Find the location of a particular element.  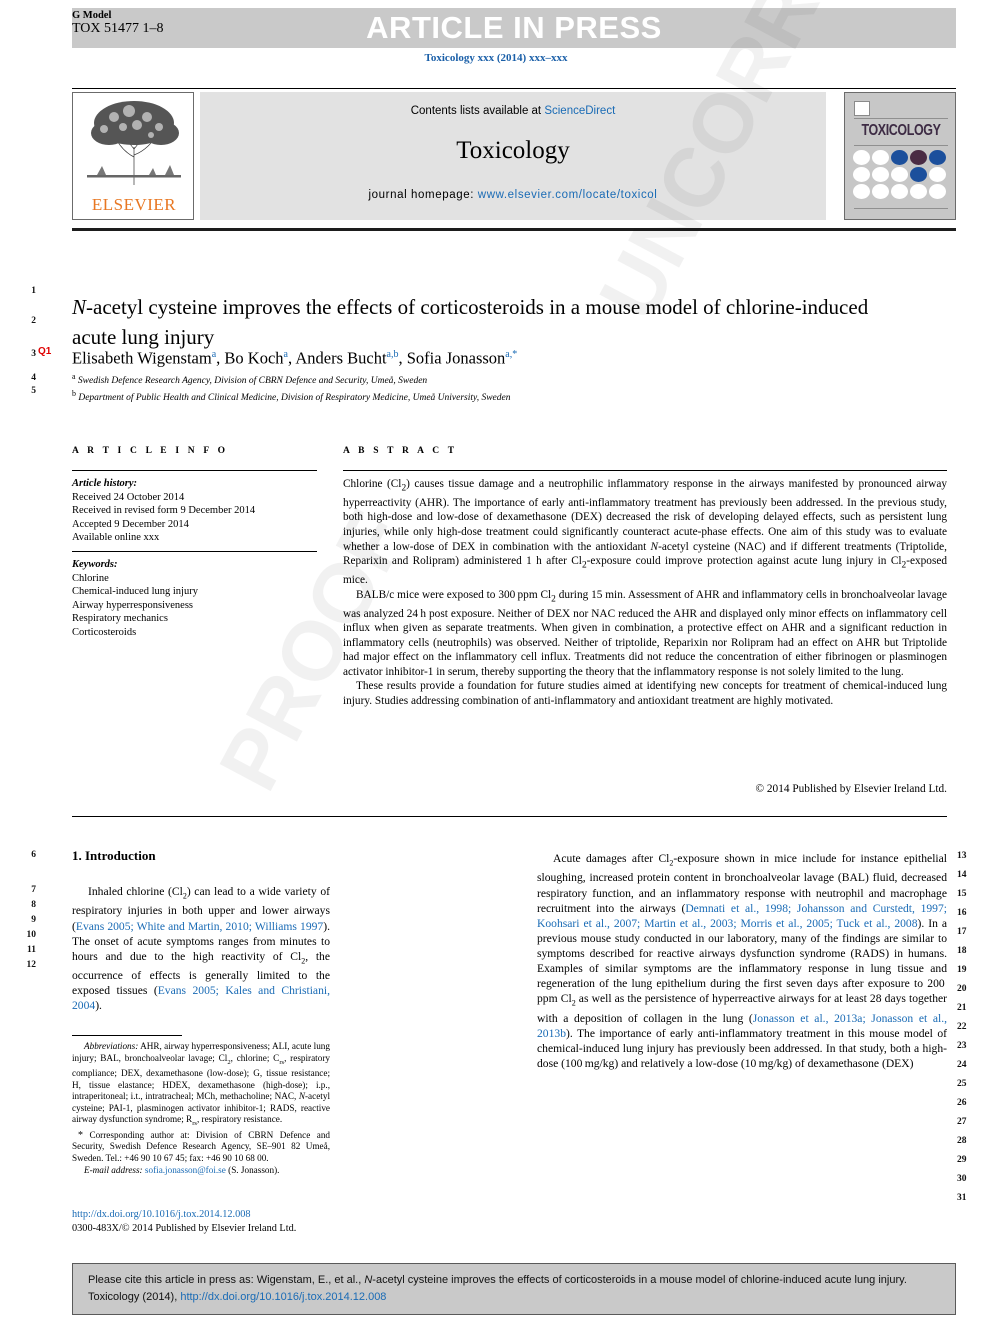

title-italic-prefix: N is located at coordinates (79, 307).